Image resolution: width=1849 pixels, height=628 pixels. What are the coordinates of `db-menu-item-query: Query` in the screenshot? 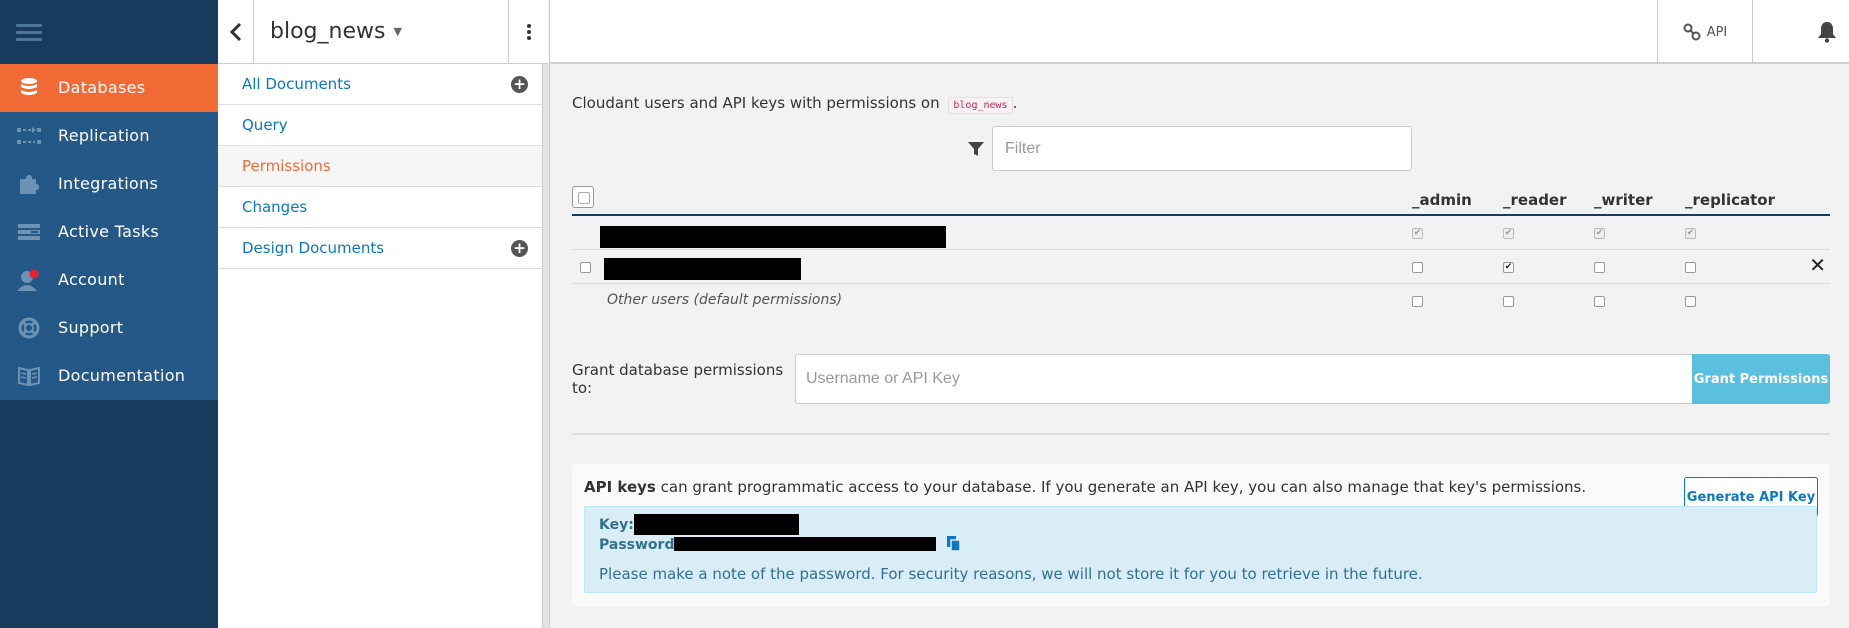 It's located at (383, 125).